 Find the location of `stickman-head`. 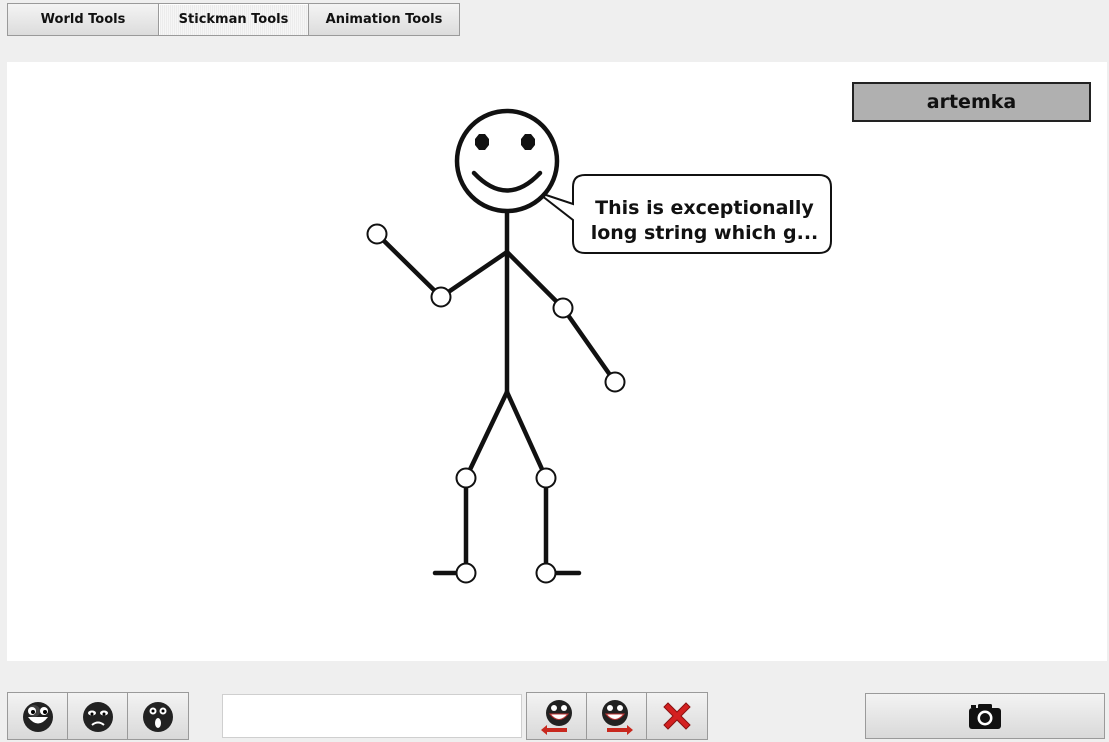

stickman-head is located at coordinates (507, 161).